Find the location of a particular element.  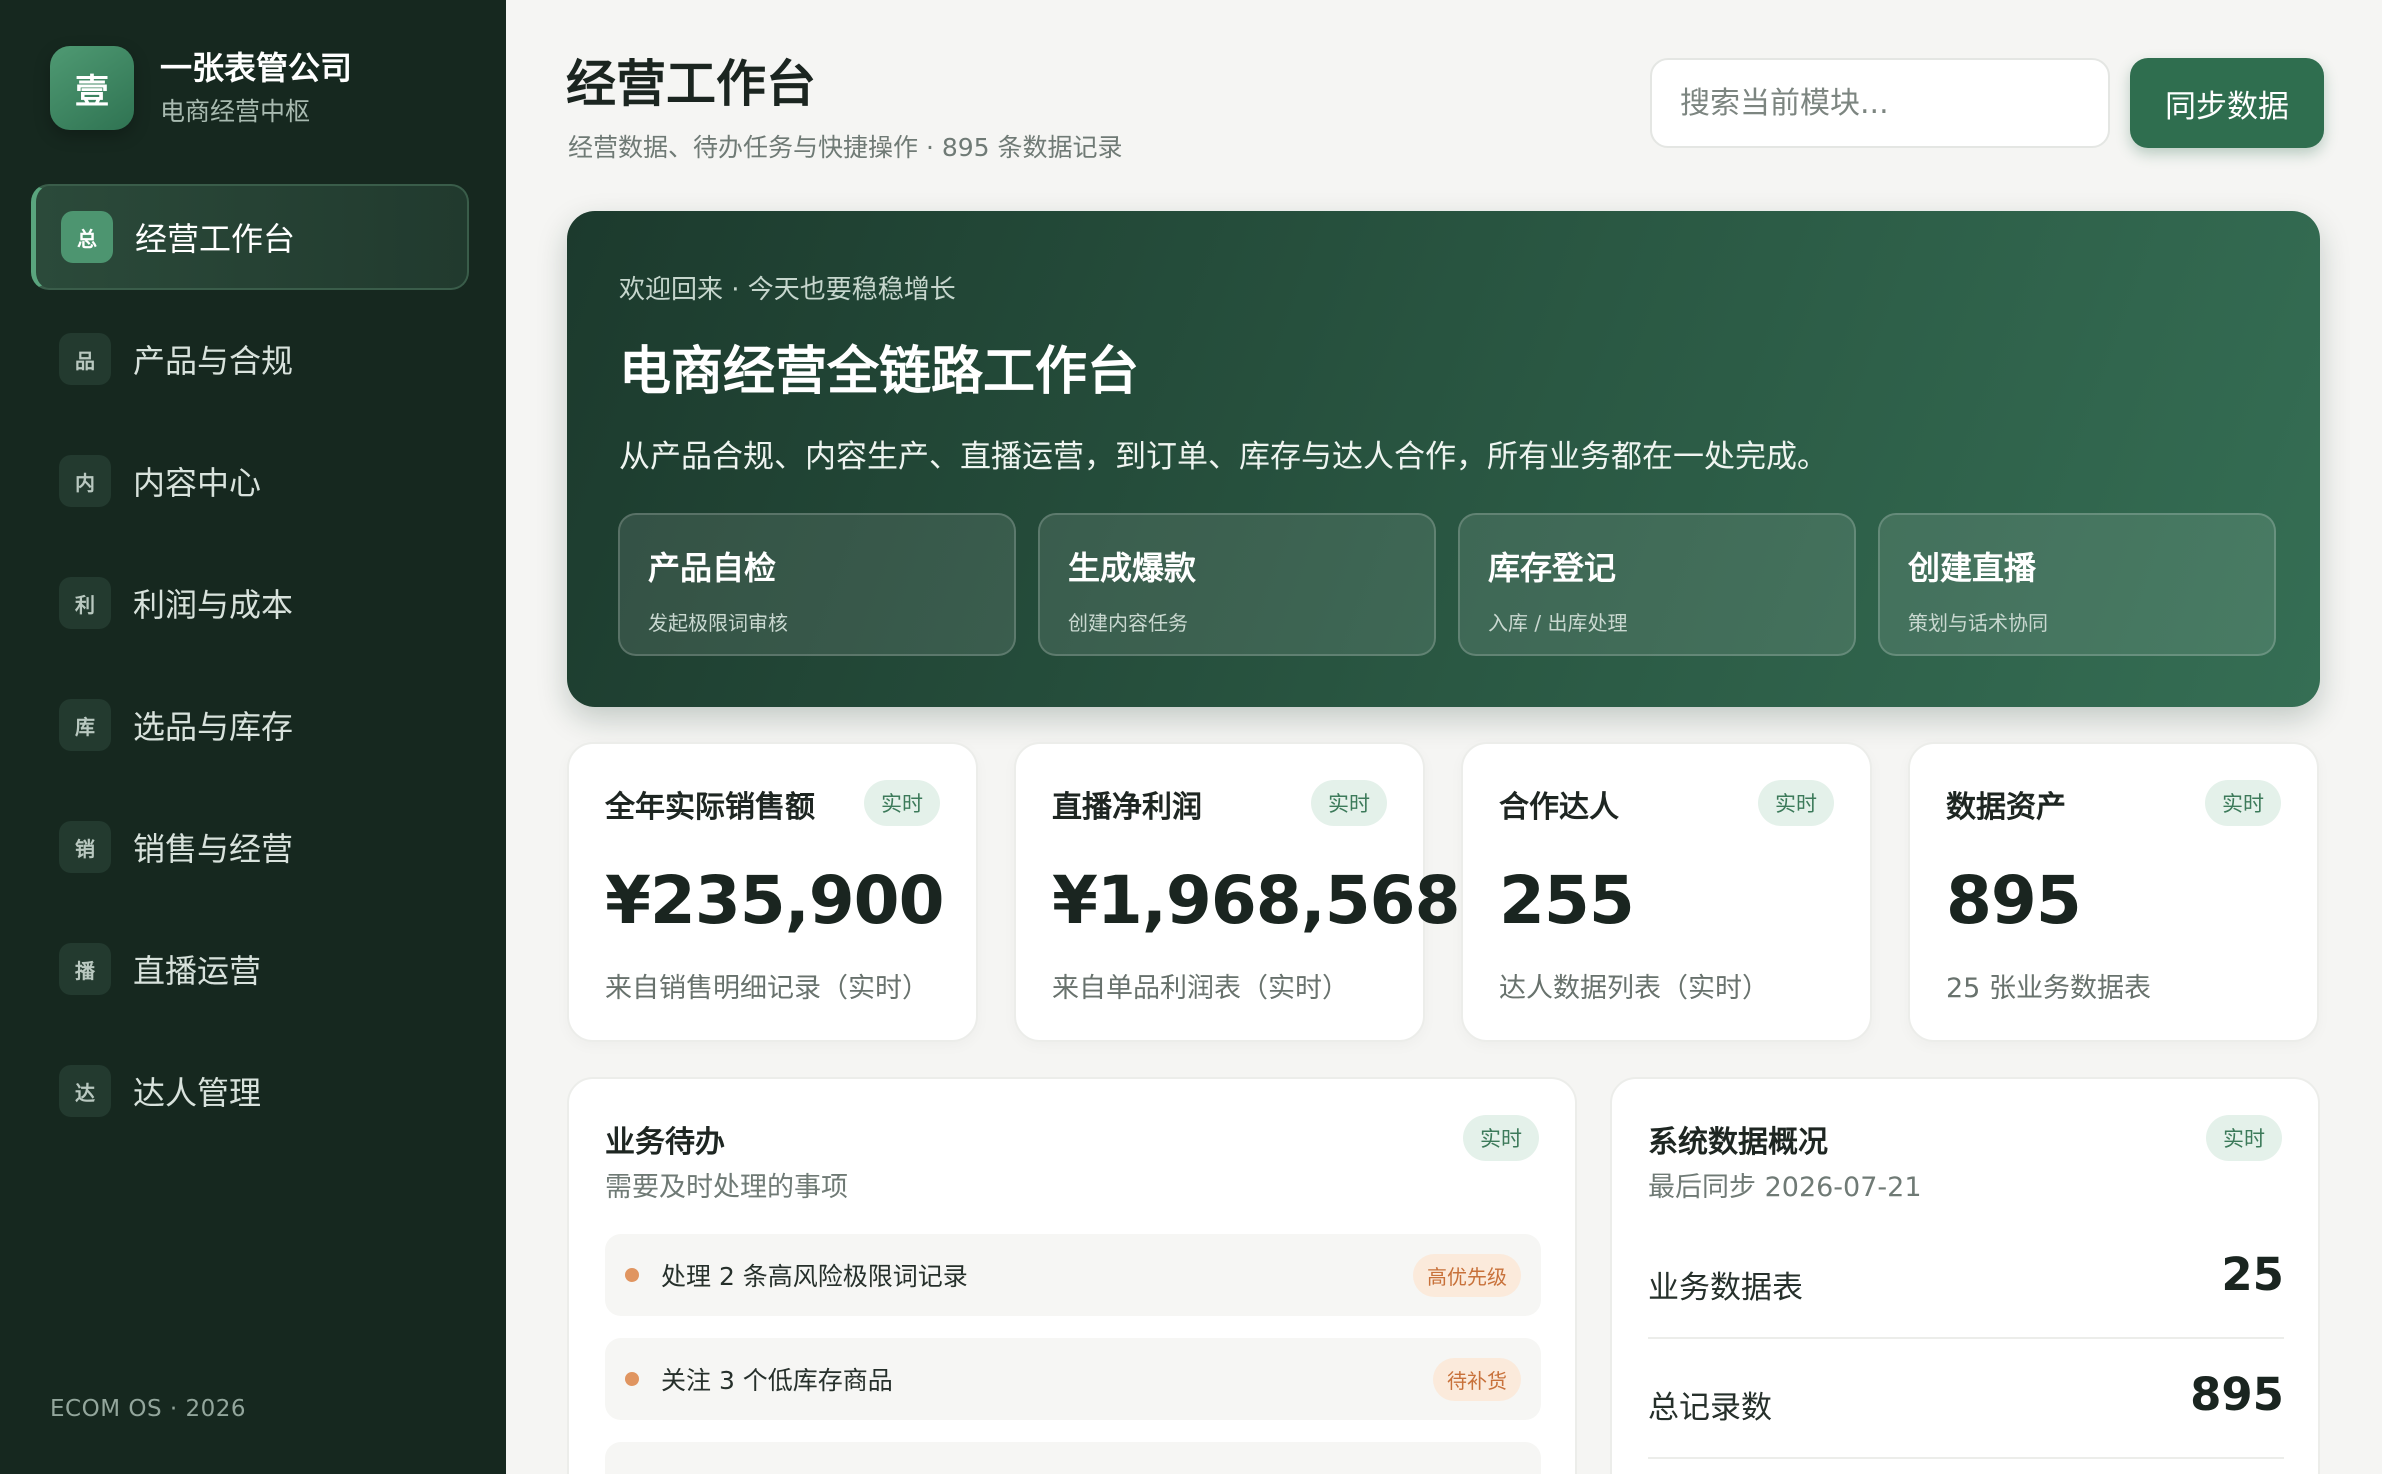

stat-card-annual-sales: 全年实际销售额 实时 ¥235,900 来自销售明细记录（实时） is located at coordinates (772, 892).